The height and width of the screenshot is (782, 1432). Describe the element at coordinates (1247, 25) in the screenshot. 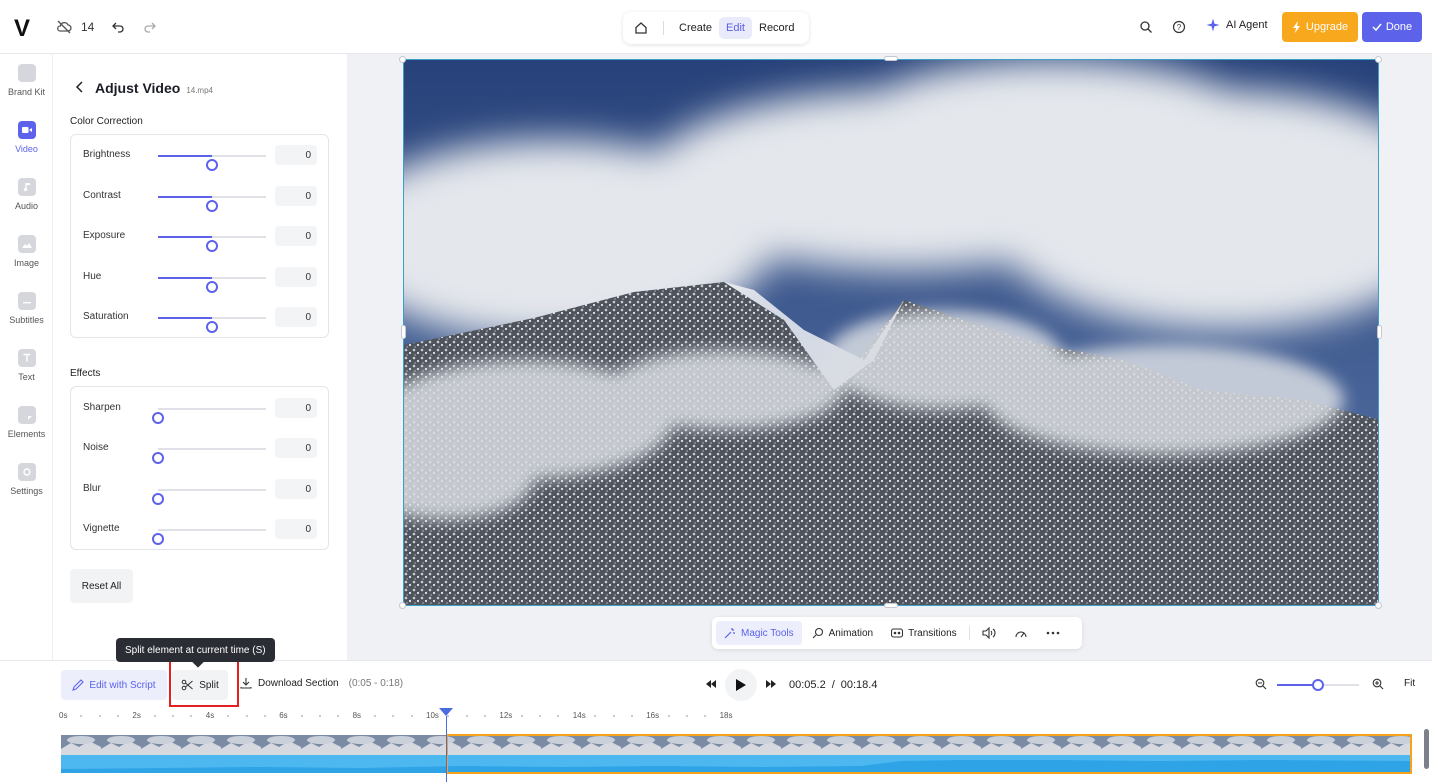

I see `ai-agent-label: AI Agent` at that location.